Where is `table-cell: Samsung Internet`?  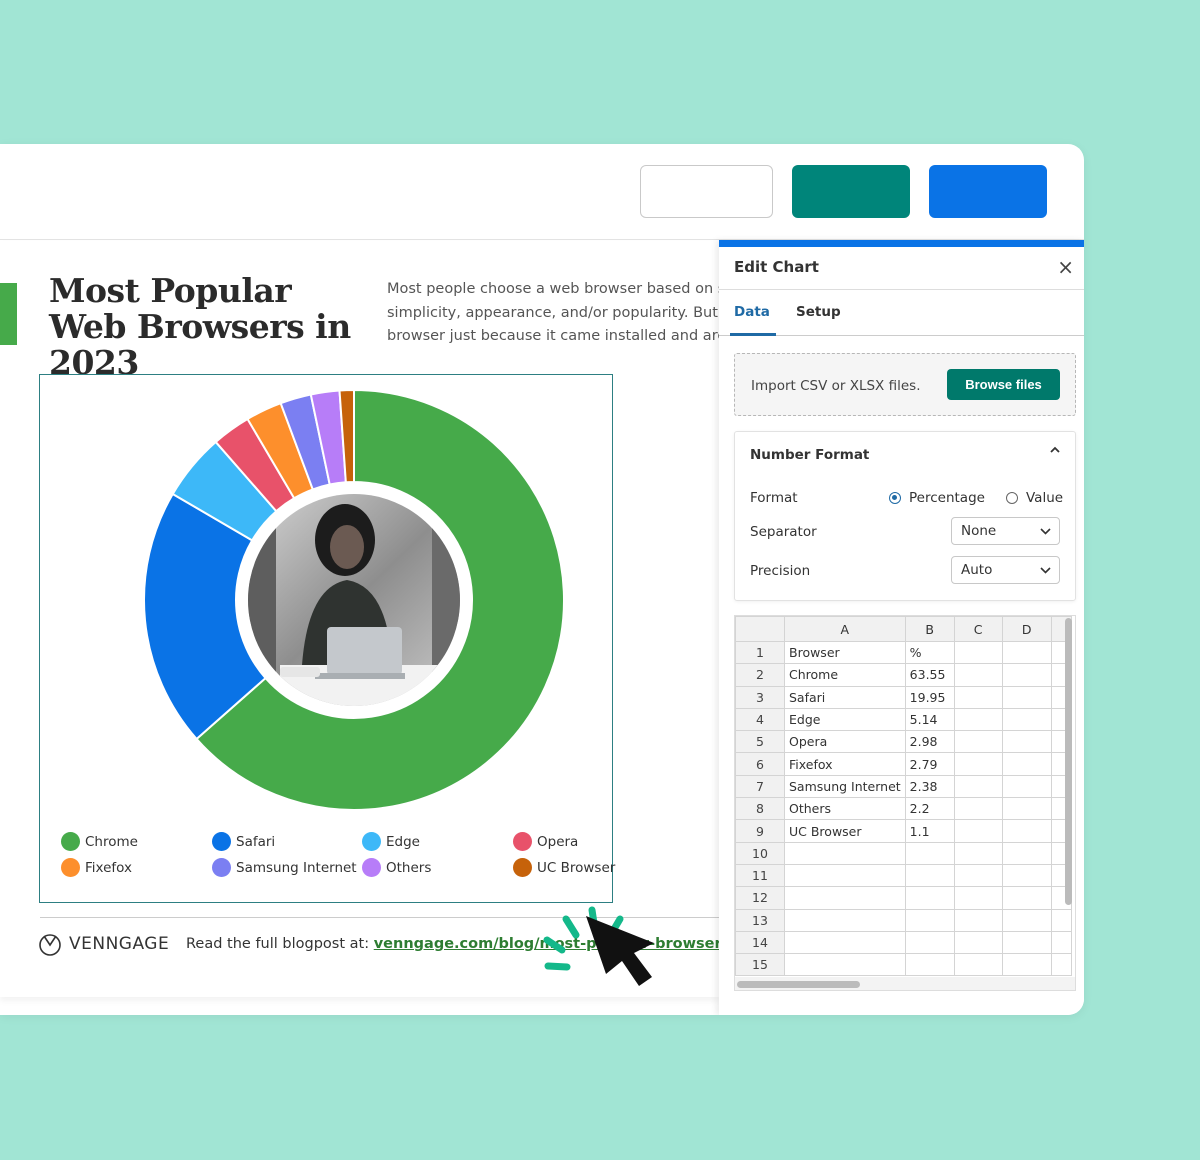 table-cell: Samsung Internet is located at coordinates (845, 786).